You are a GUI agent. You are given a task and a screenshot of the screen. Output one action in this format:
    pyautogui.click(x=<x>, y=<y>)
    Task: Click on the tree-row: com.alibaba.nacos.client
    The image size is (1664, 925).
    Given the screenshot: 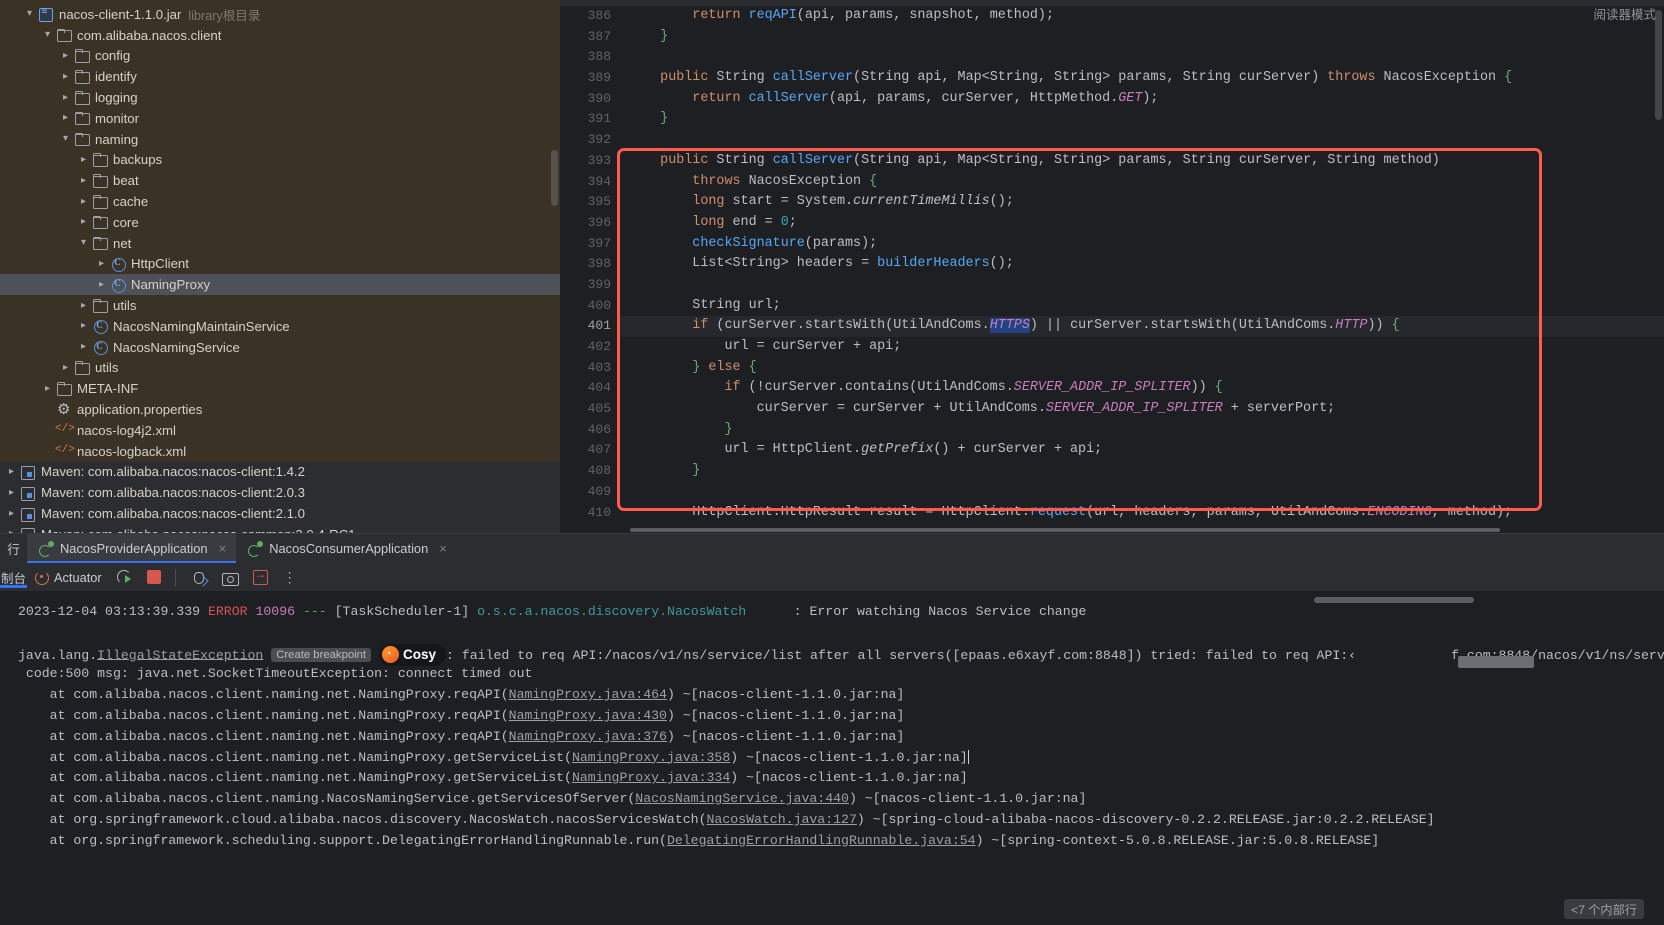 What is the action you would take?
    pyautogui.click(x=280, y=35)
    